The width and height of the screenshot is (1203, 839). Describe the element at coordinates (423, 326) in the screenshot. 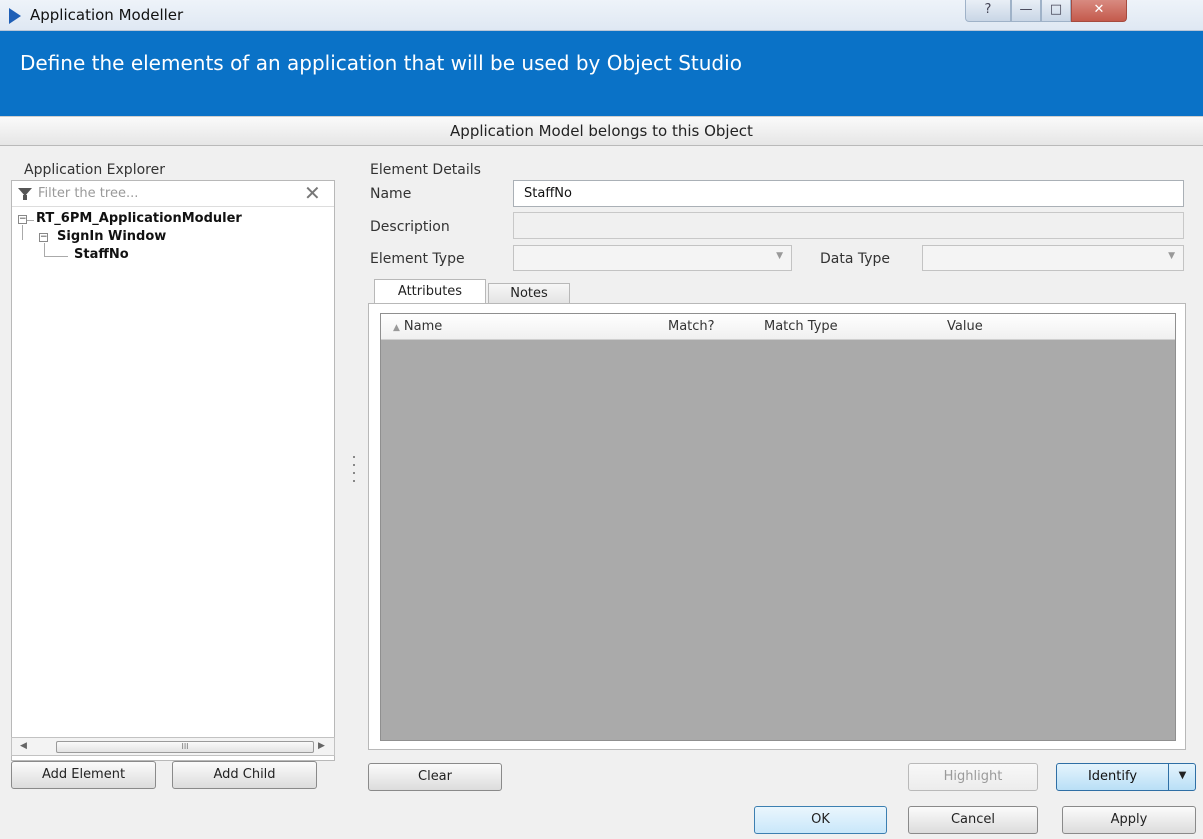

I see `column-header-name-label: Name` at that location.